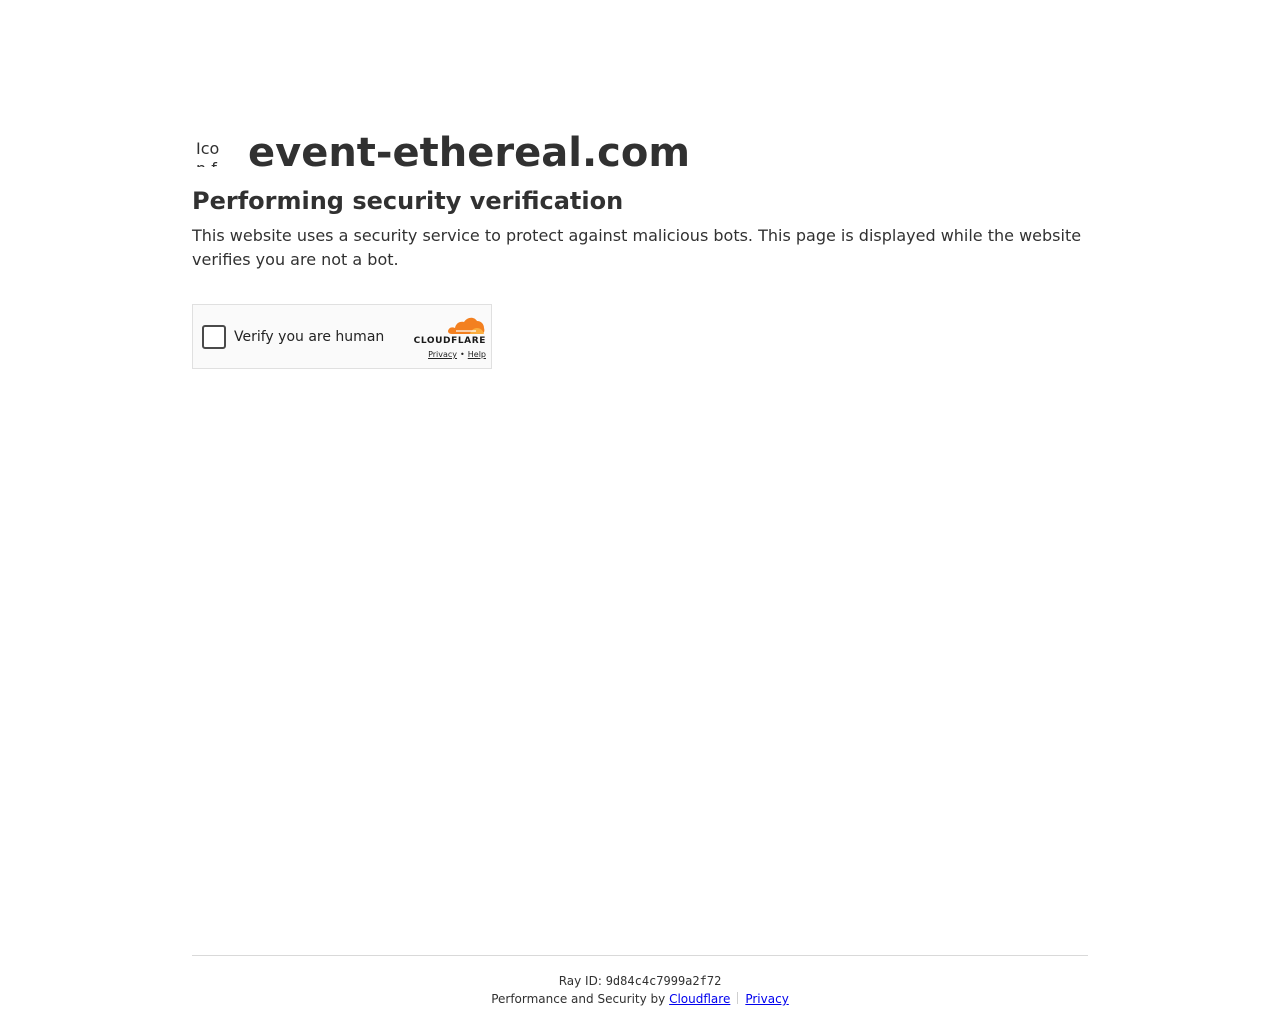  Describe the element at coordinates (449, 341) in the screenshot. I see `cloudflare-wordmark: CLOUDFLARE` at that location.